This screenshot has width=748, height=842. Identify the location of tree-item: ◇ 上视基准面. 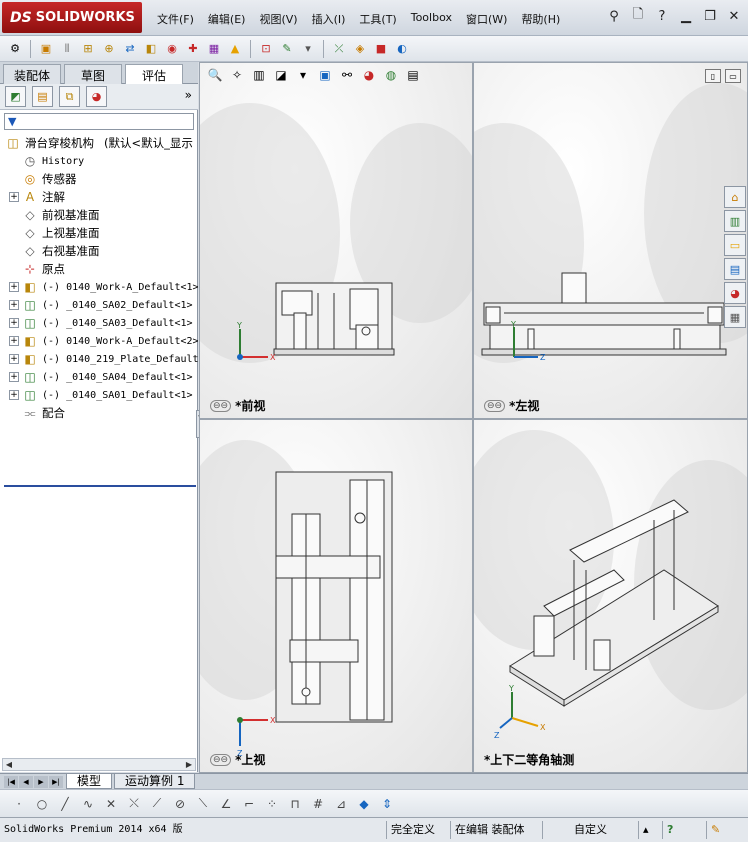
(99, 233).